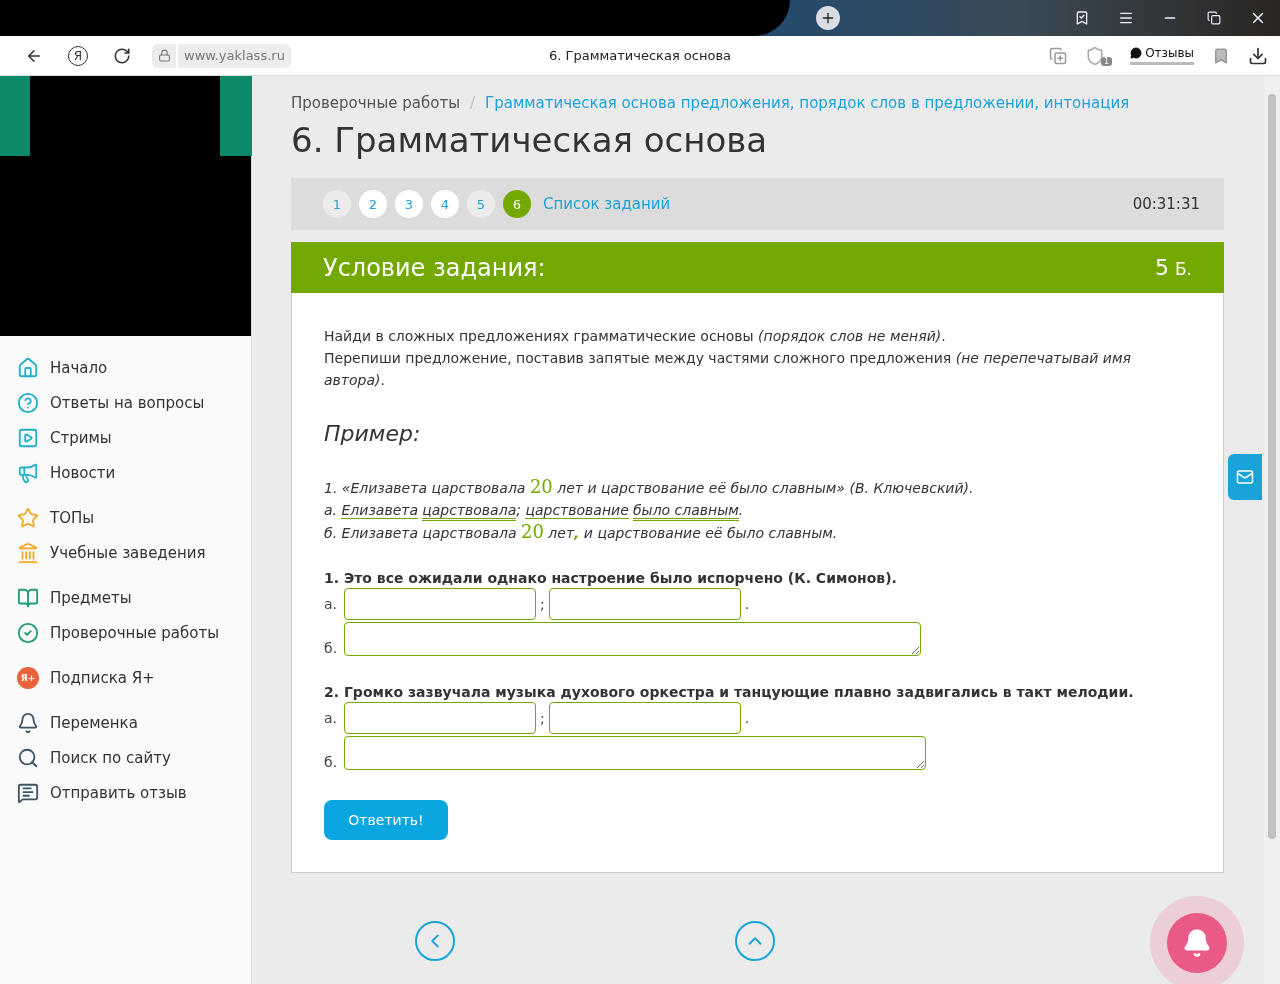  I want to click on sidebar-label: Предметы, so click(91, 598).